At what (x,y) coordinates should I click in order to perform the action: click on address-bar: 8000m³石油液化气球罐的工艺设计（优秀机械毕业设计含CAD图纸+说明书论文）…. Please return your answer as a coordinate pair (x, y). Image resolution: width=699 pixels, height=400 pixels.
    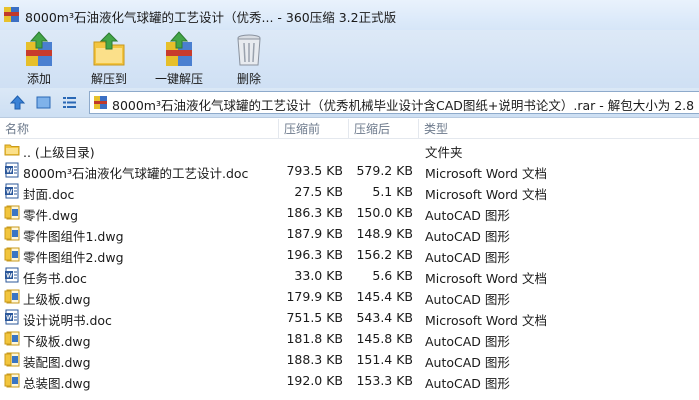
    Looking at the image, I should click on (349, 103).